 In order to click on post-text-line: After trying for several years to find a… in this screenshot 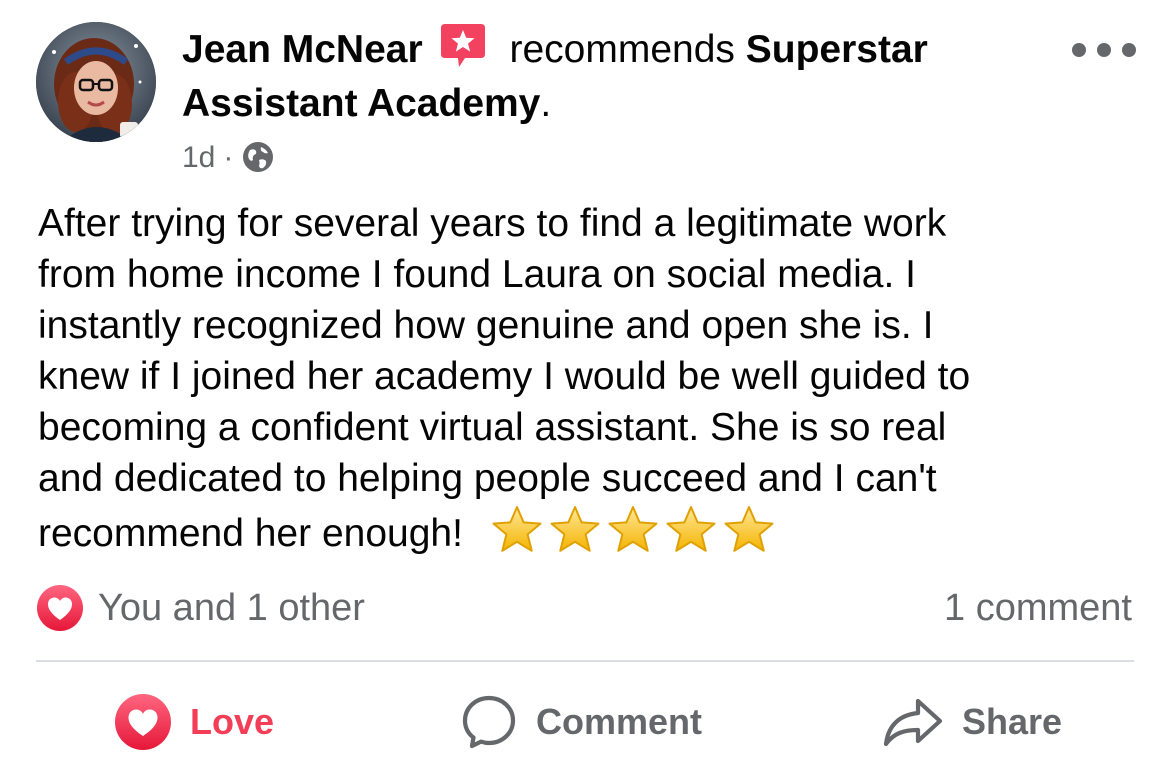, I will do `click(492, 223)`.